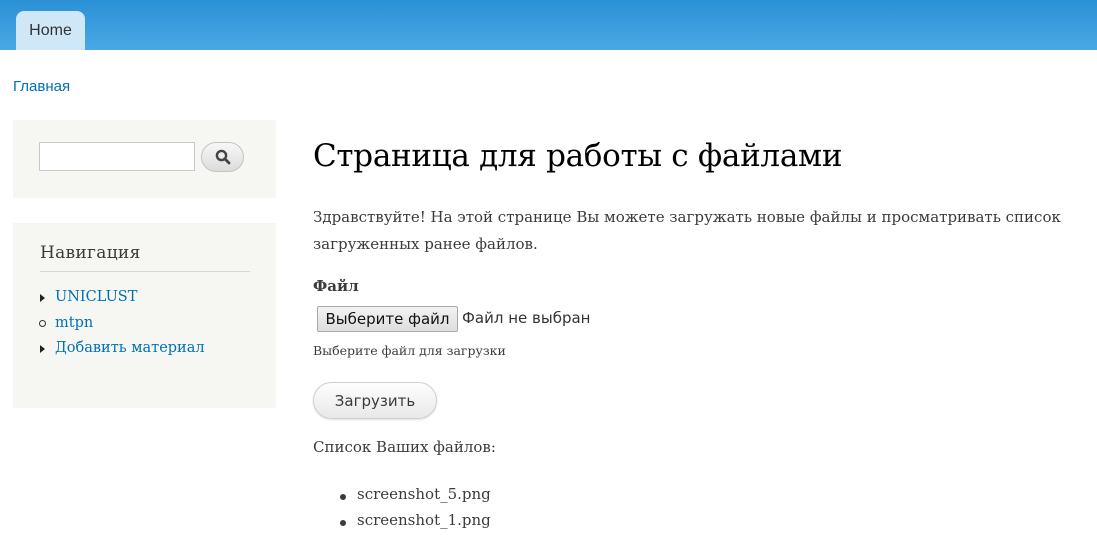 Image resolution: width=1097 pixels, height=535 pixels. I want to click on search-block, so click(144, 159).